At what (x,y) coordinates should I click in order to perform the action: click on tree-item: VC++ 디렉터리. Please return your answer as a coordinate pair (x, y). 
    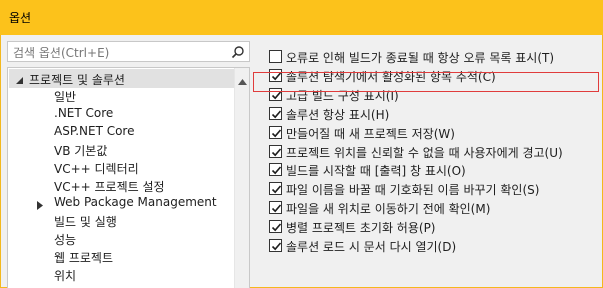
    Looking at the image, I should click on (96, 168).